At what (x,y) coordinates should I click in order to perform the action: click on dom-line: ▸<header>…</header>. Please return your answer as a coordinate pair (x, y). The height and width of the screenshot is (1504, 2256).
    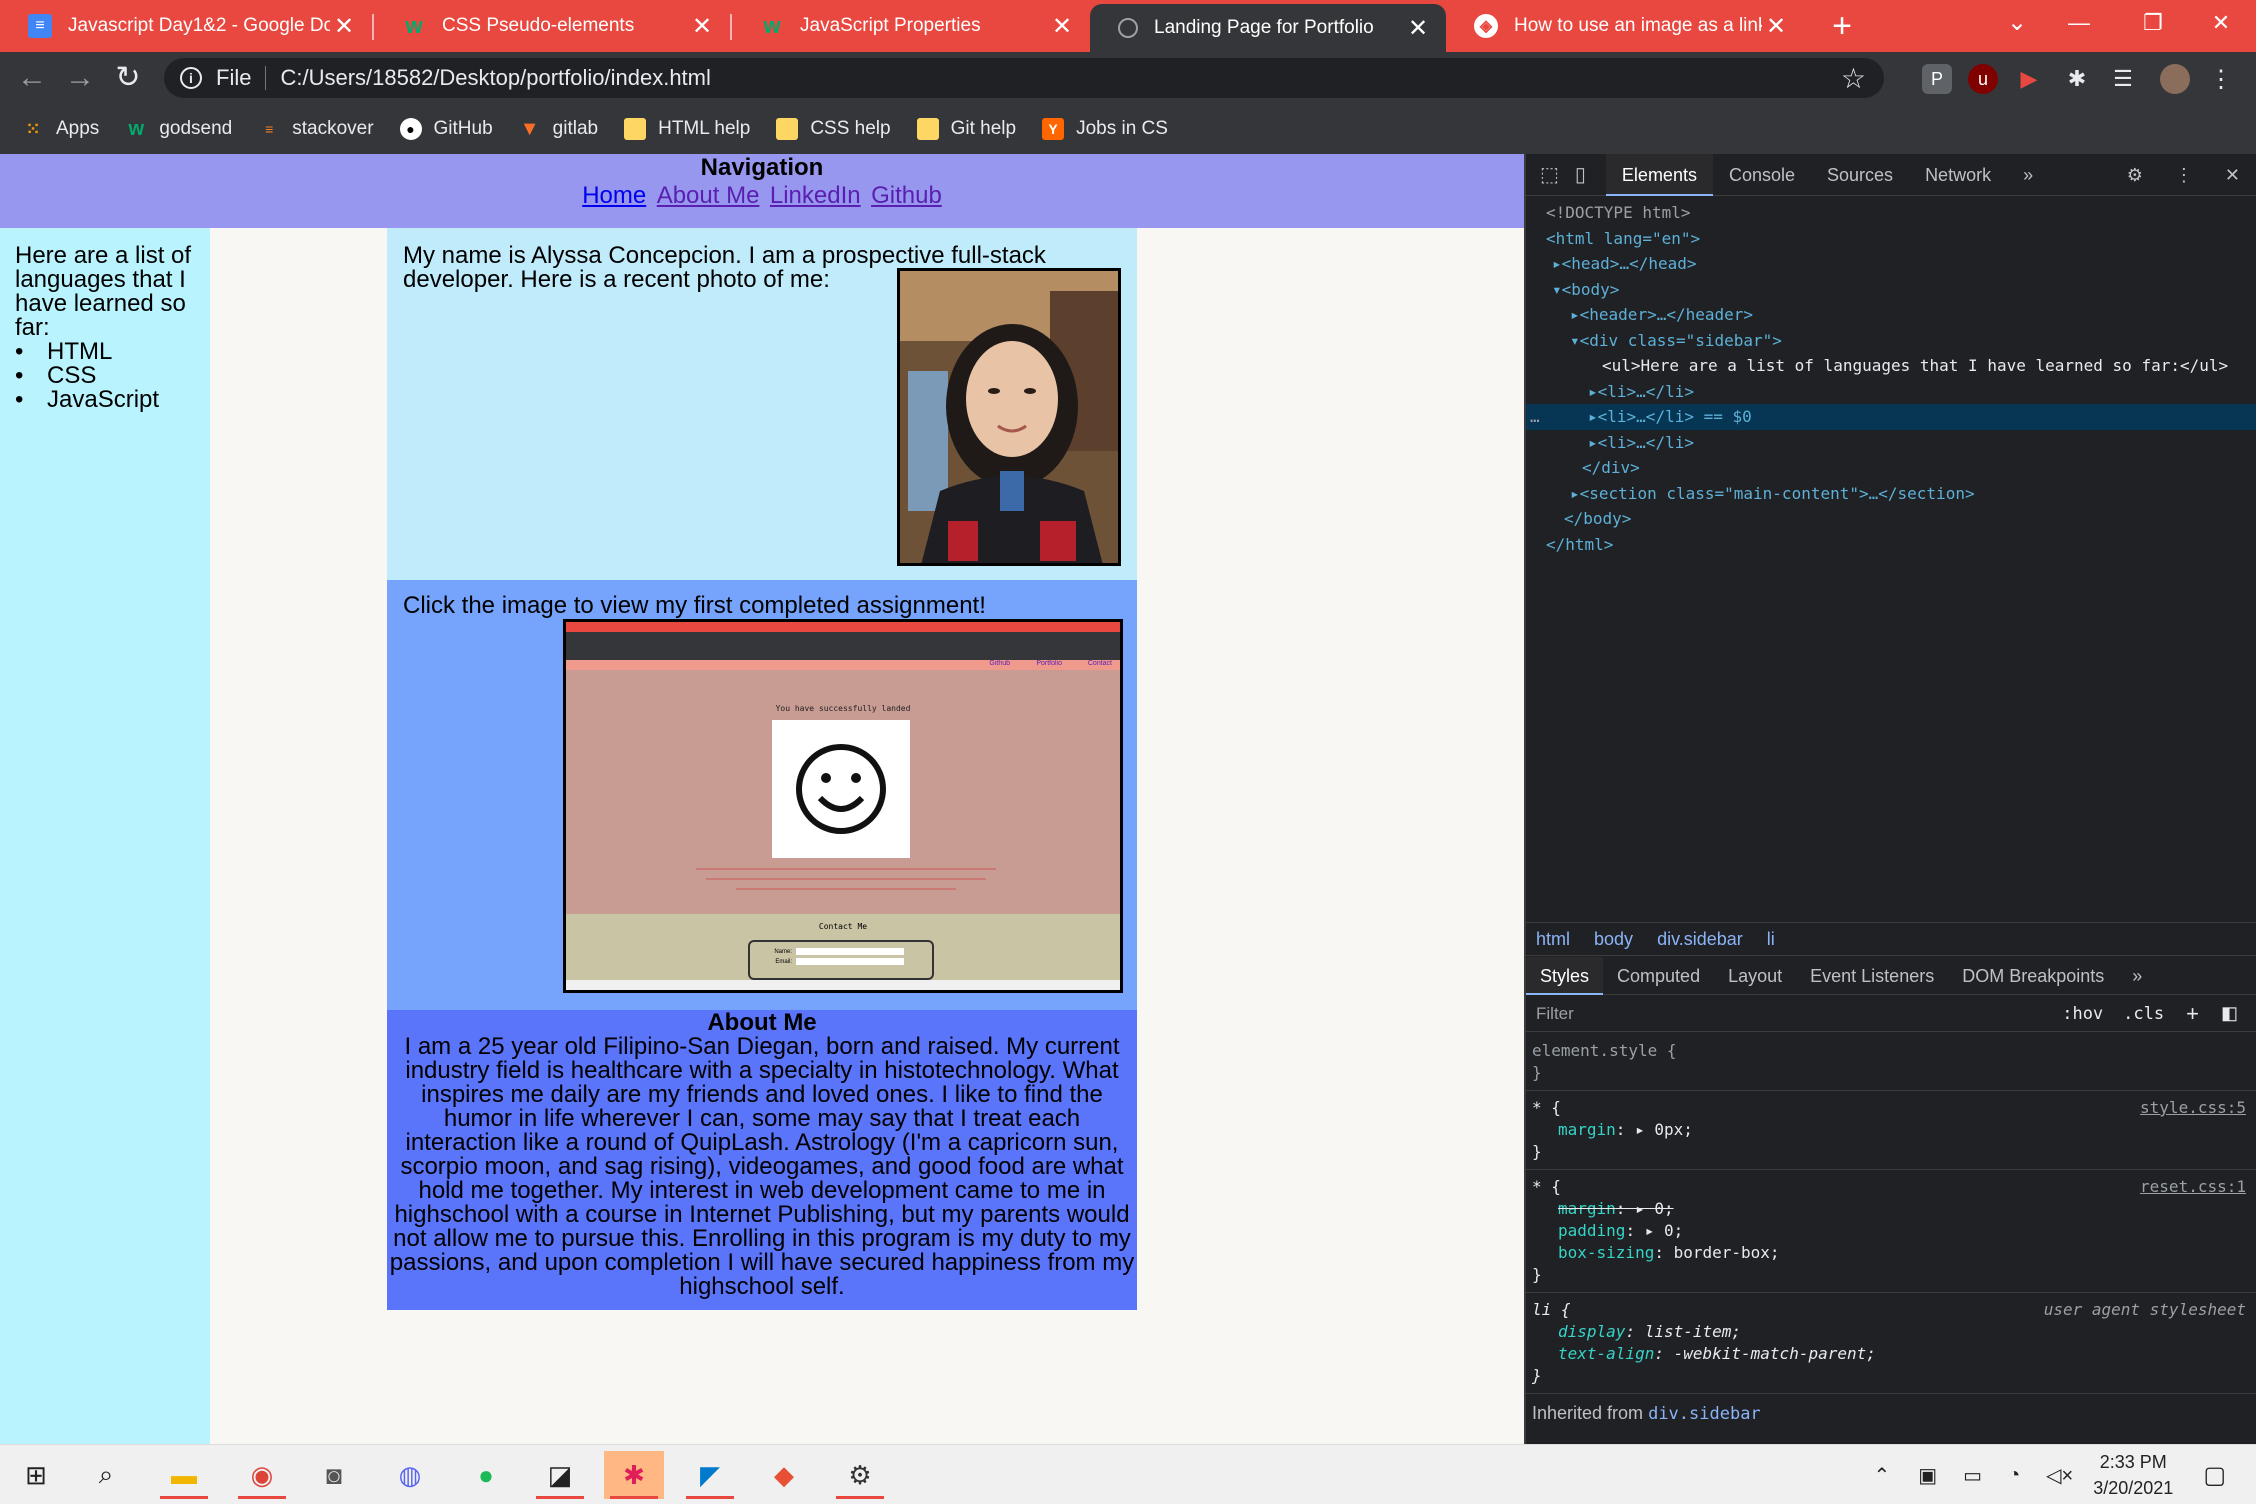
    Looking at the image, I should click on (1891, 315).